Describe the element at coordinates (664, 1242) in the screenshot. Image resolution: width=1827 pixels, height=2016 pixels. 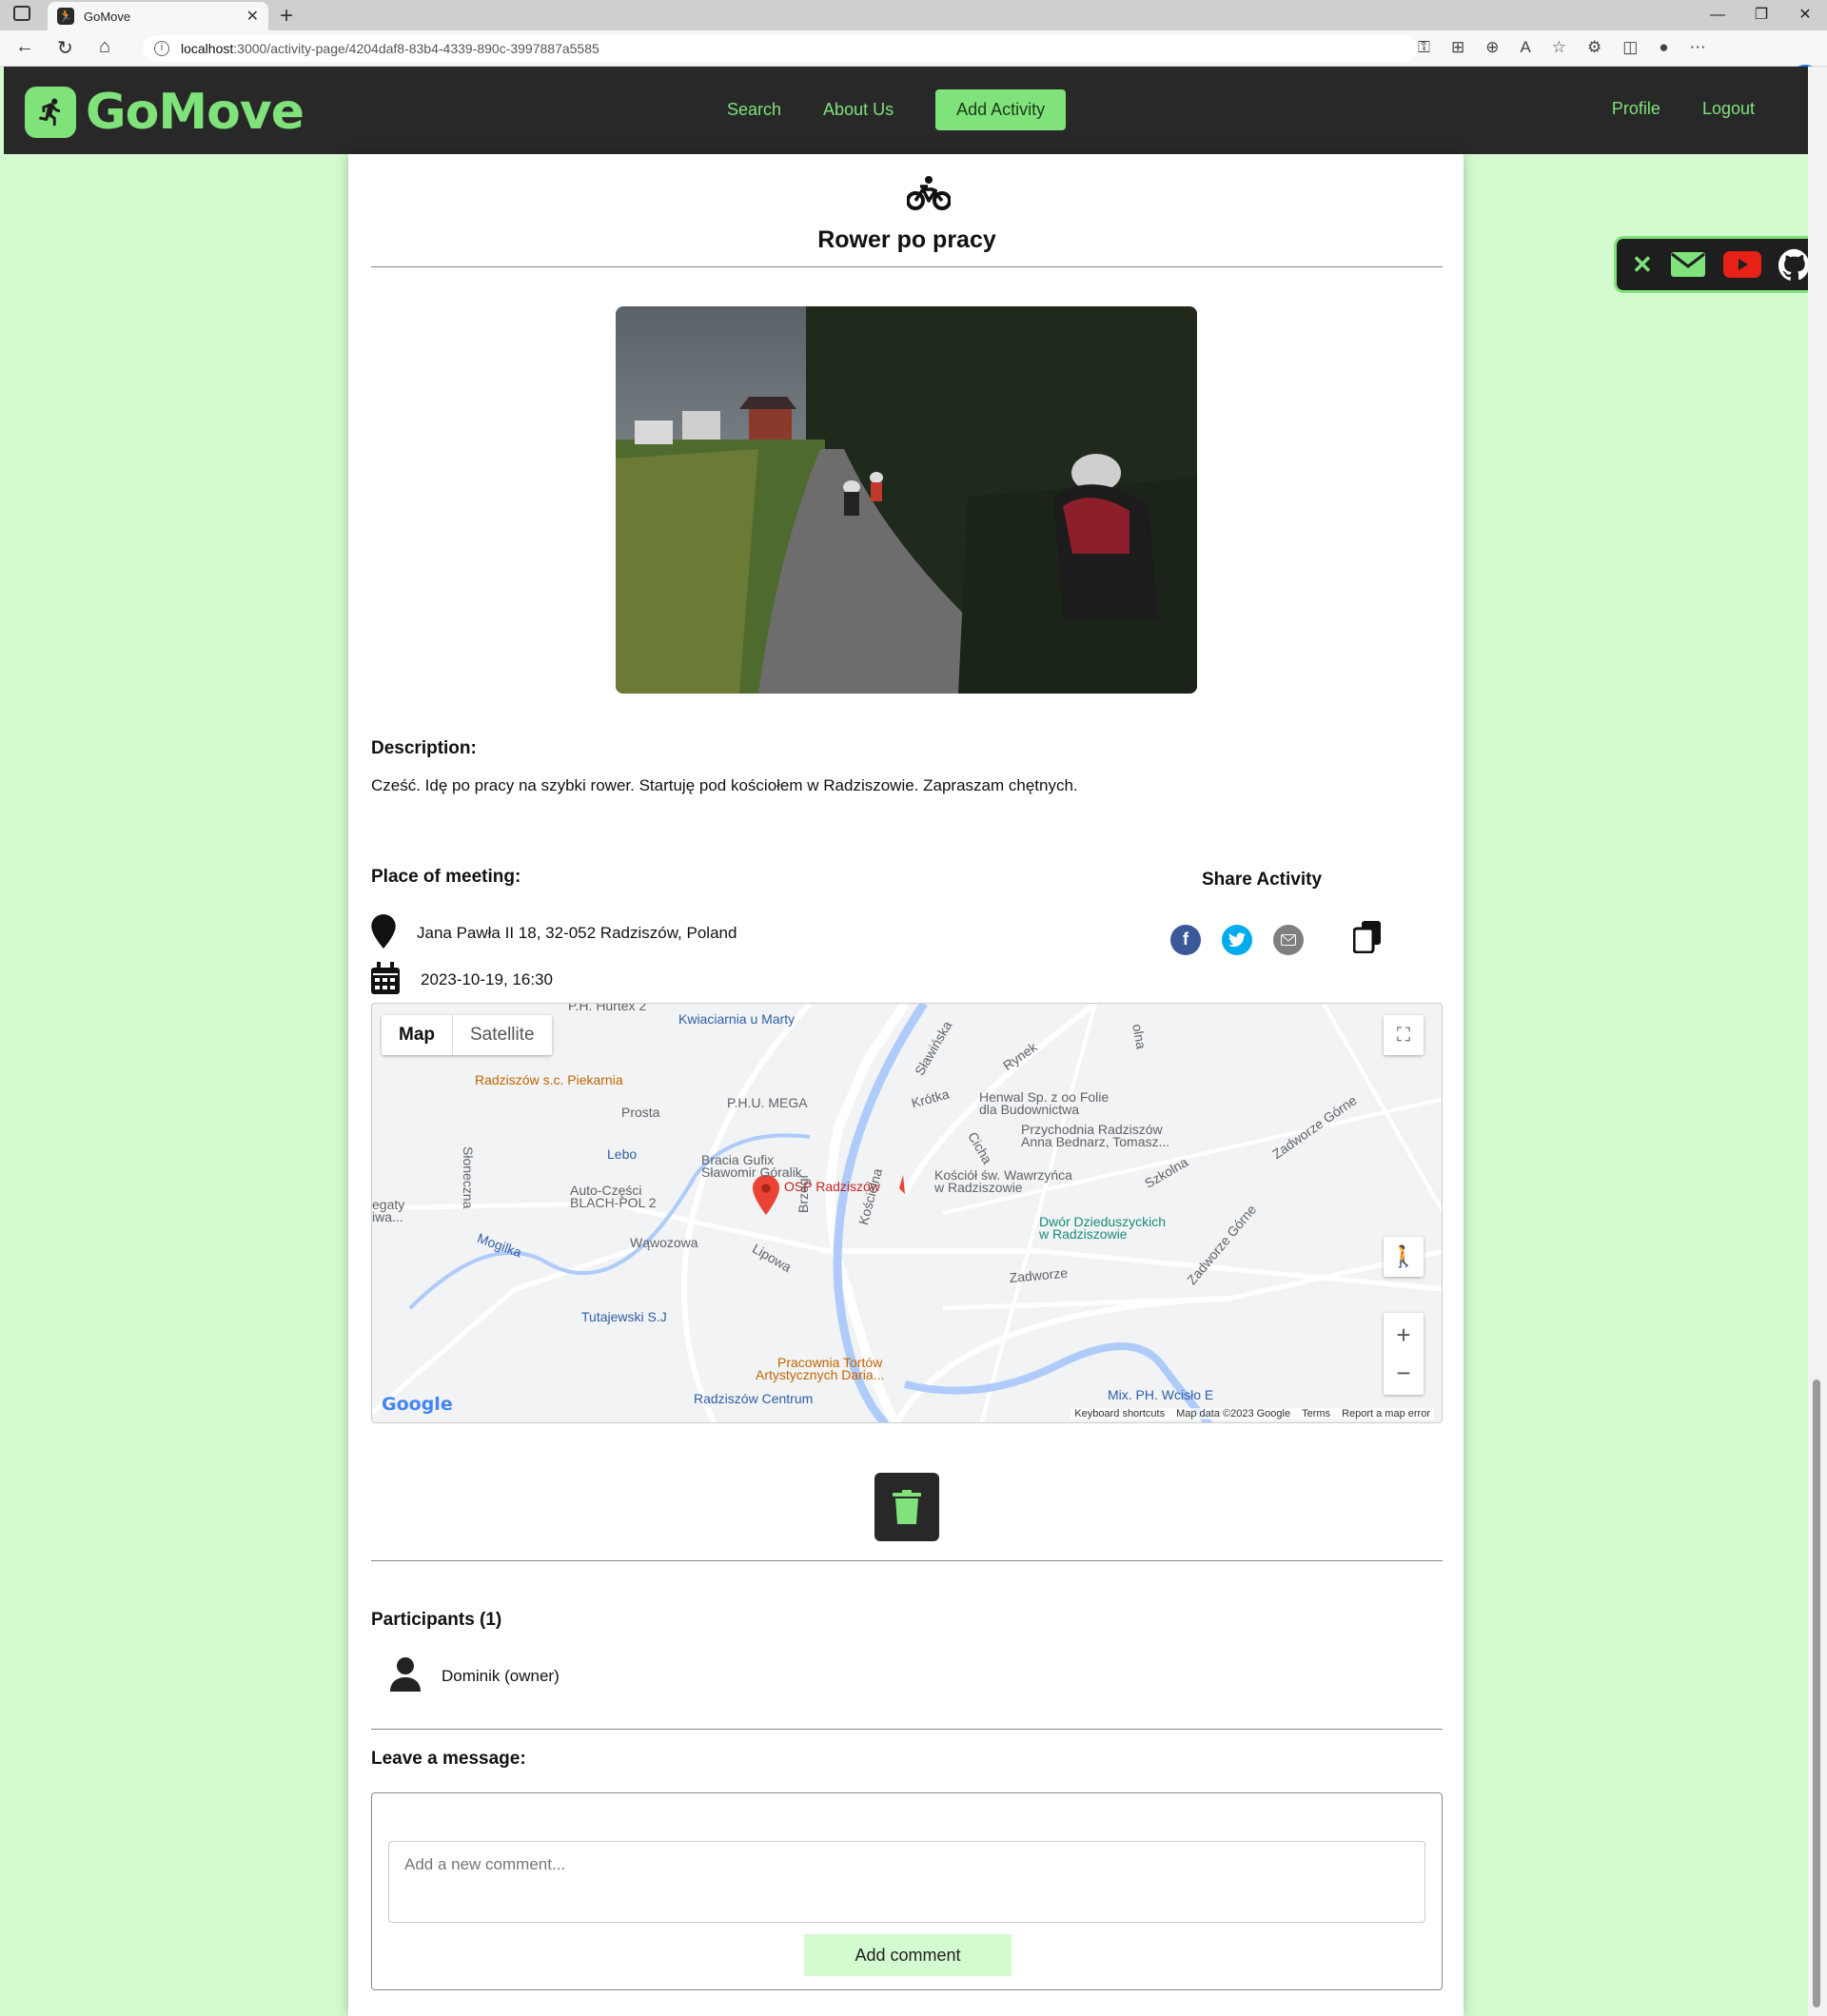
I see `map-label: Wąwozowa` at that location.